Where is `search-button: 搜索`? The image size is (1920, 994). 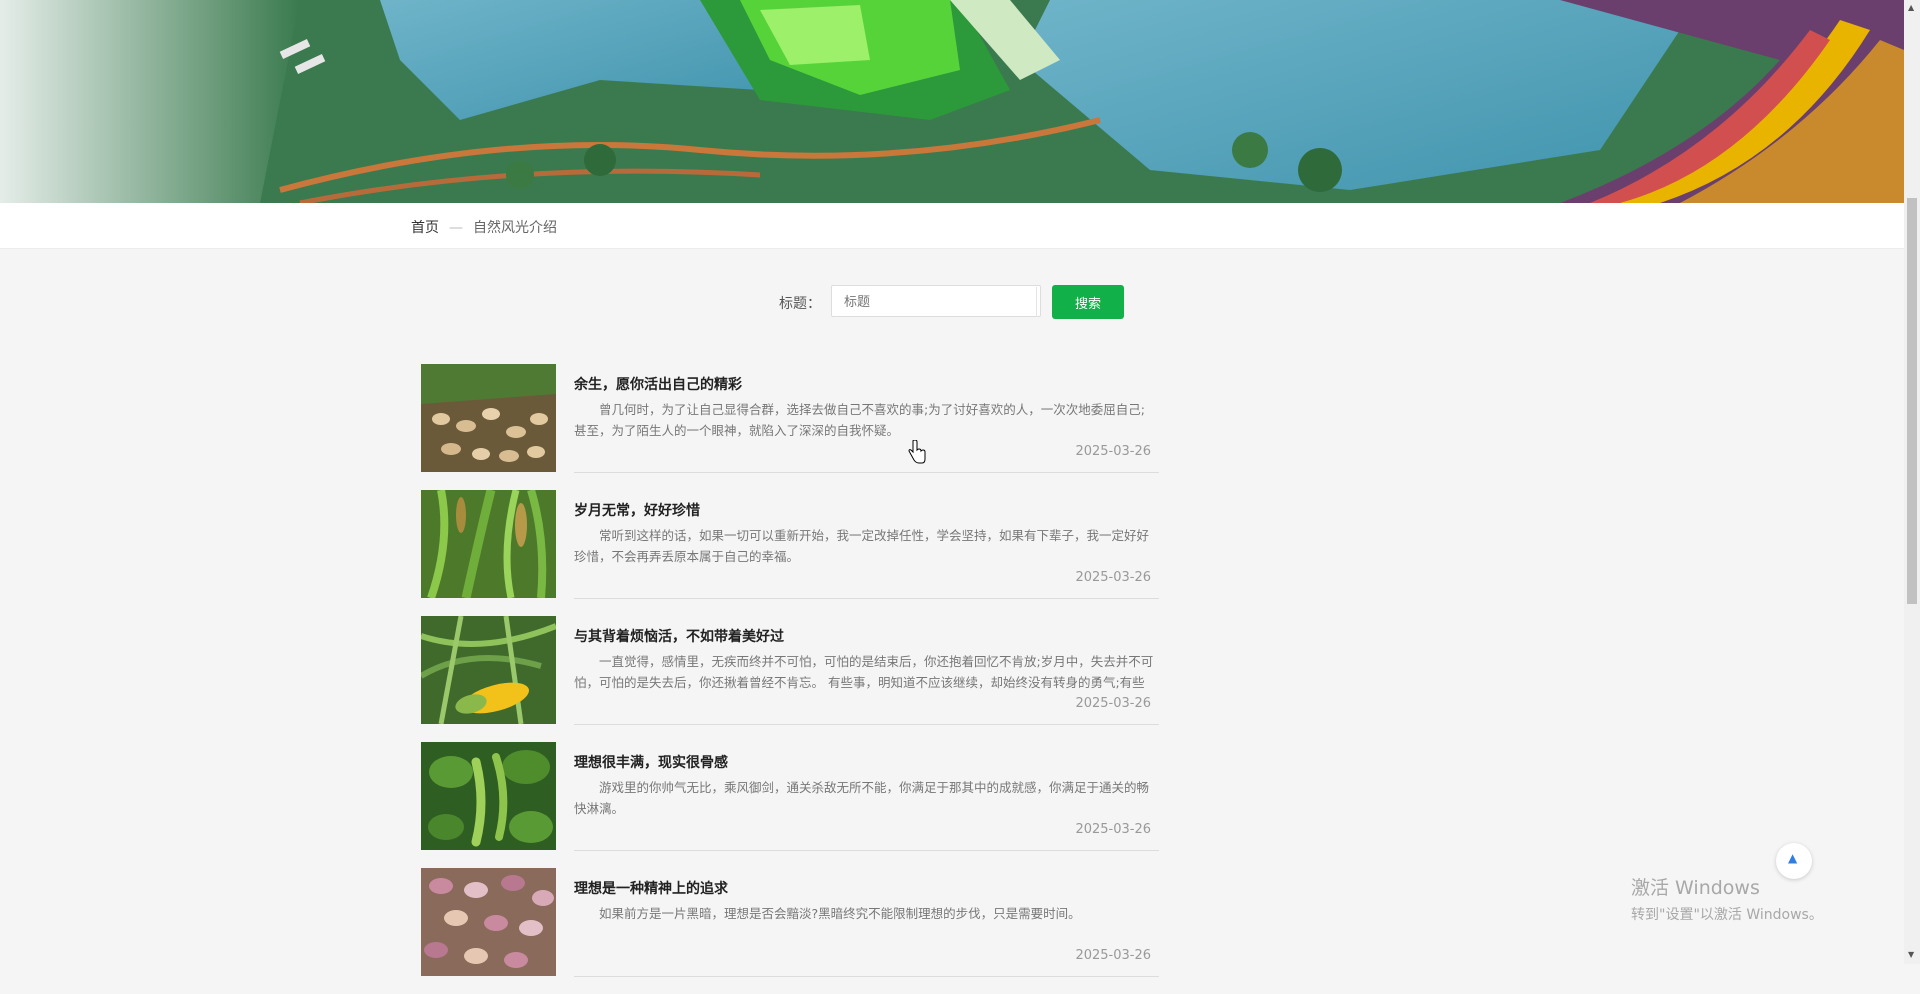 search-button: 搜索 is located at coordinates (1088, 302).